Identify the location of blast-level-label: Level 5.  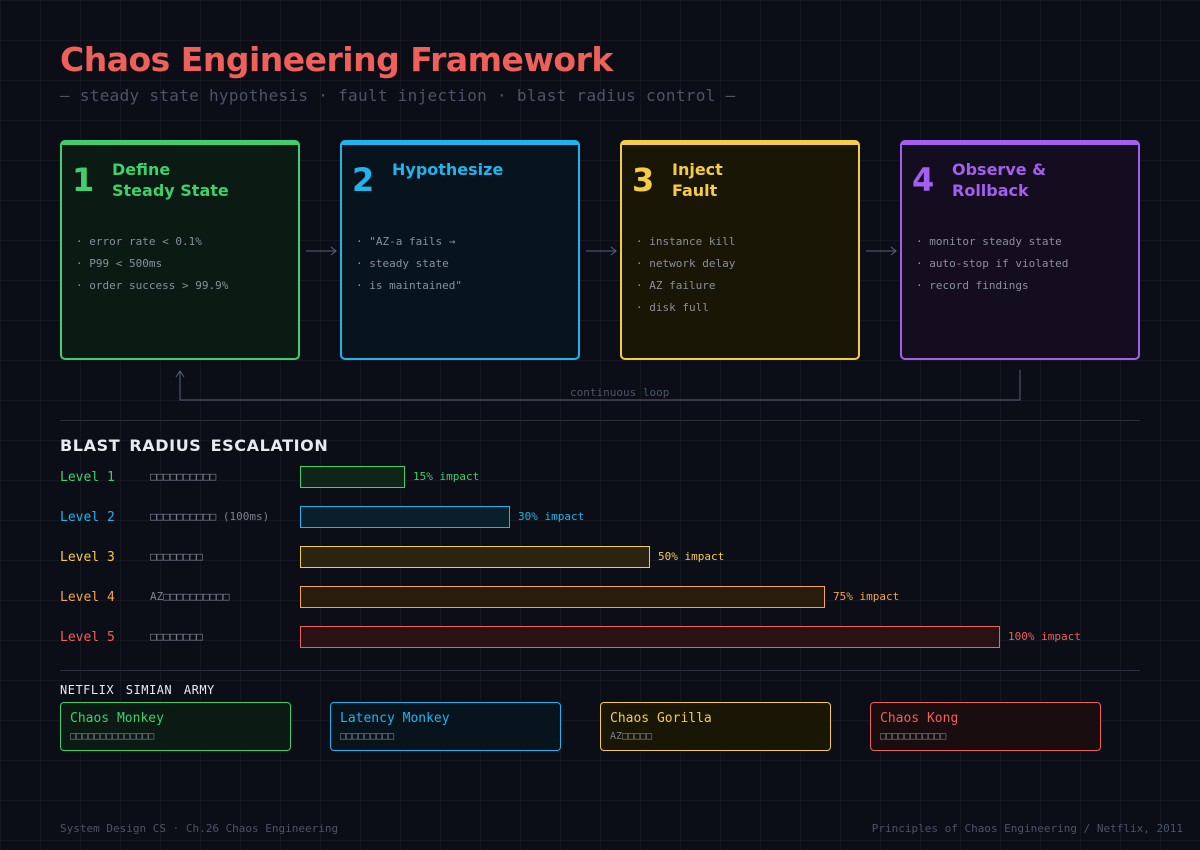
(87, 637).